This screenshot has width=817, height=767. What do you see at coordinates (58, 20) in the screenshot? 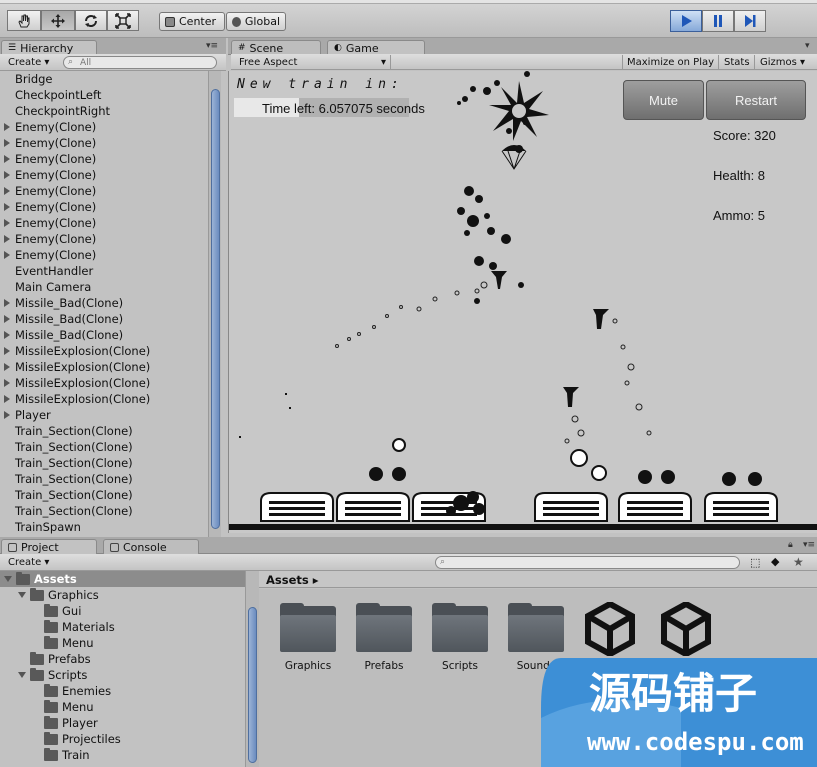
I see `move-tool-button` at bounding box center [58, 20].